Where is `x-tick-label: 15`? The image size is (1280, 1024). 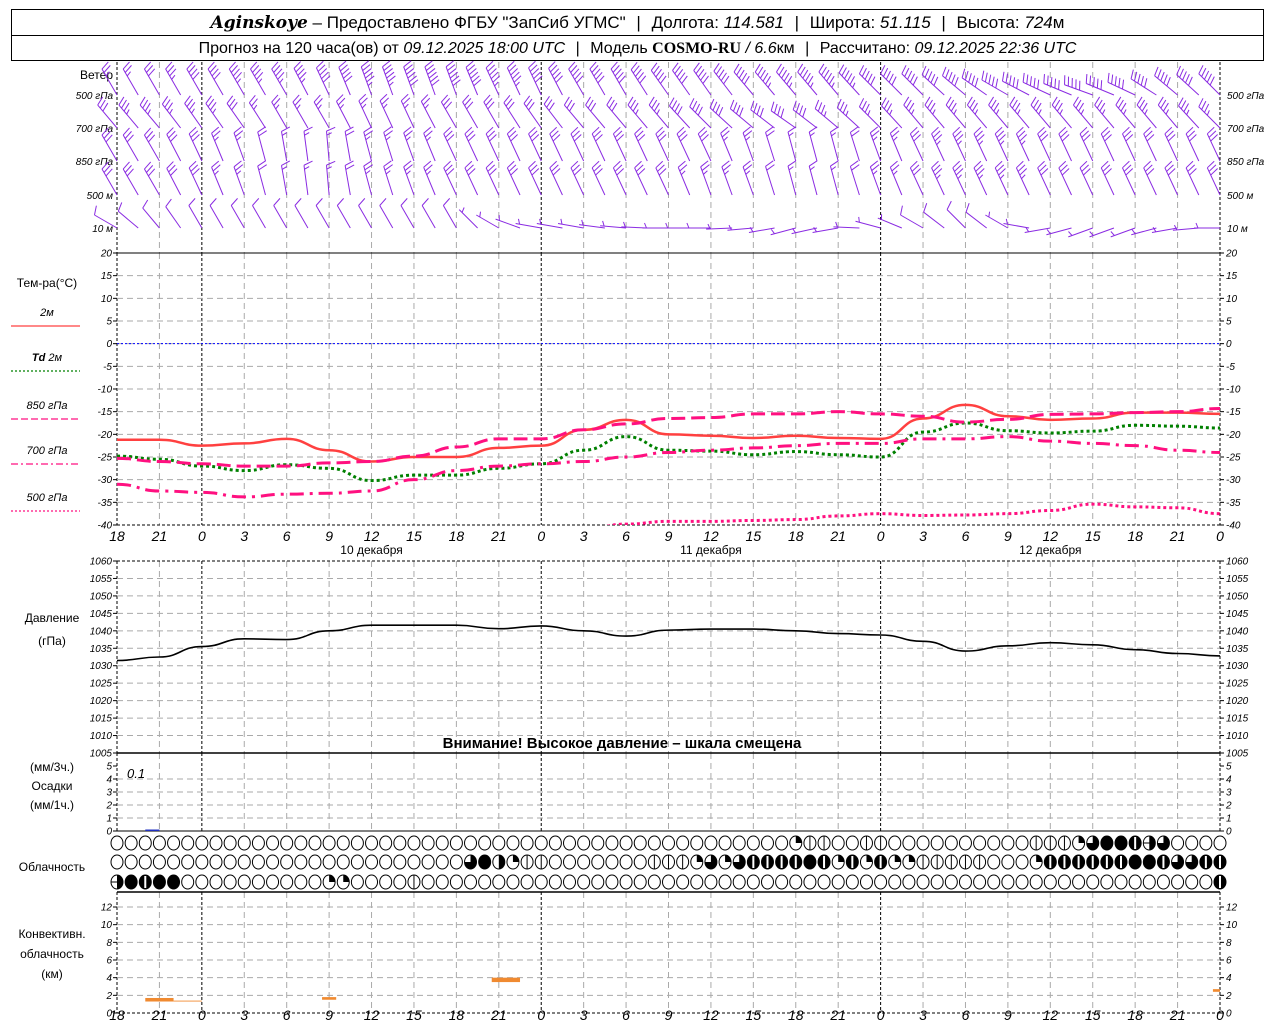 x-tick-label: 15 is located at coordinates (414, 536).